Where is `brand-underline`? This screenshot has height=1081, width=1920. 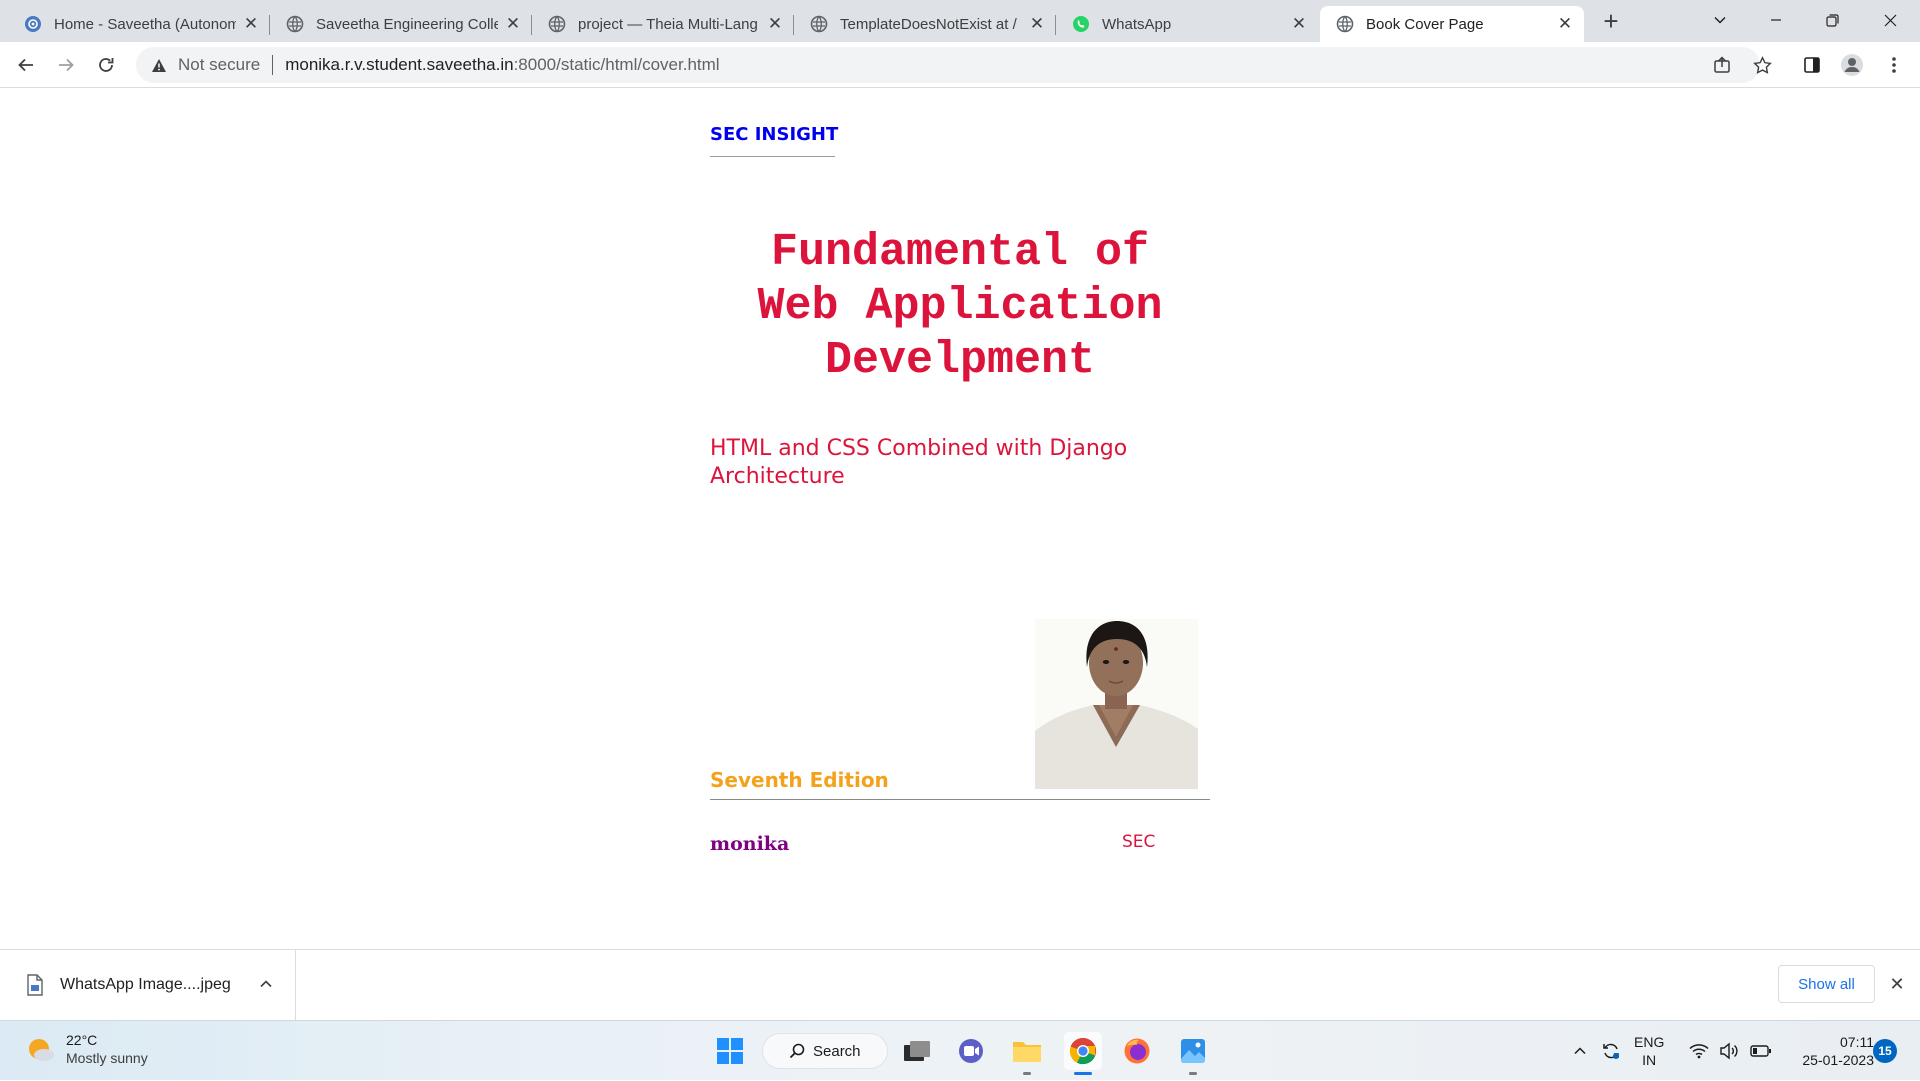
brand-underline is located at coordinates (772, 156).